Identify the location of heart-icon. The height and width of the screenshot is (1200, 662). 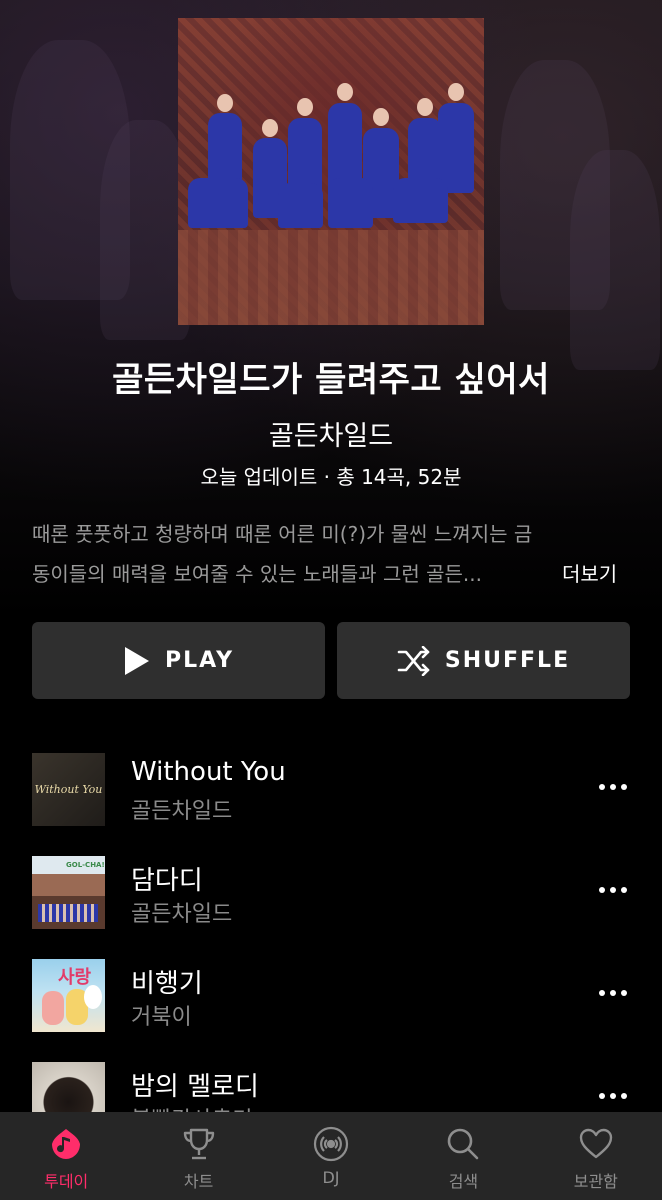
(596, 1143).